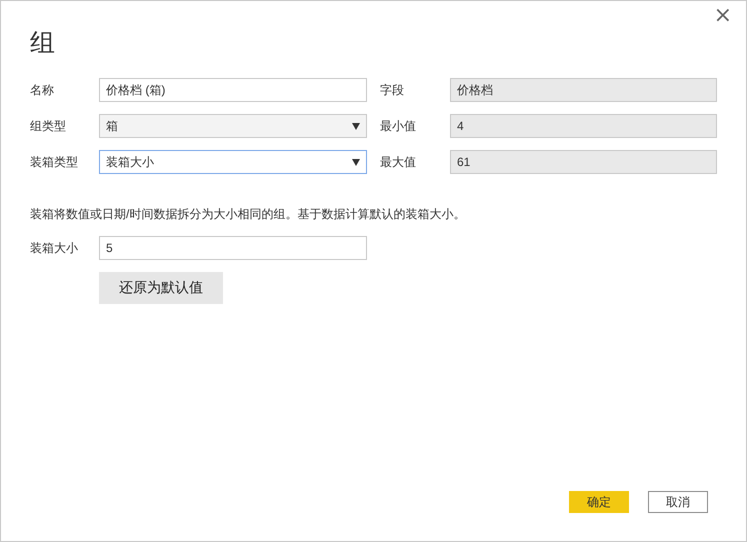  I want to click on reset-button: 还原为默认值, so click(161, 288).